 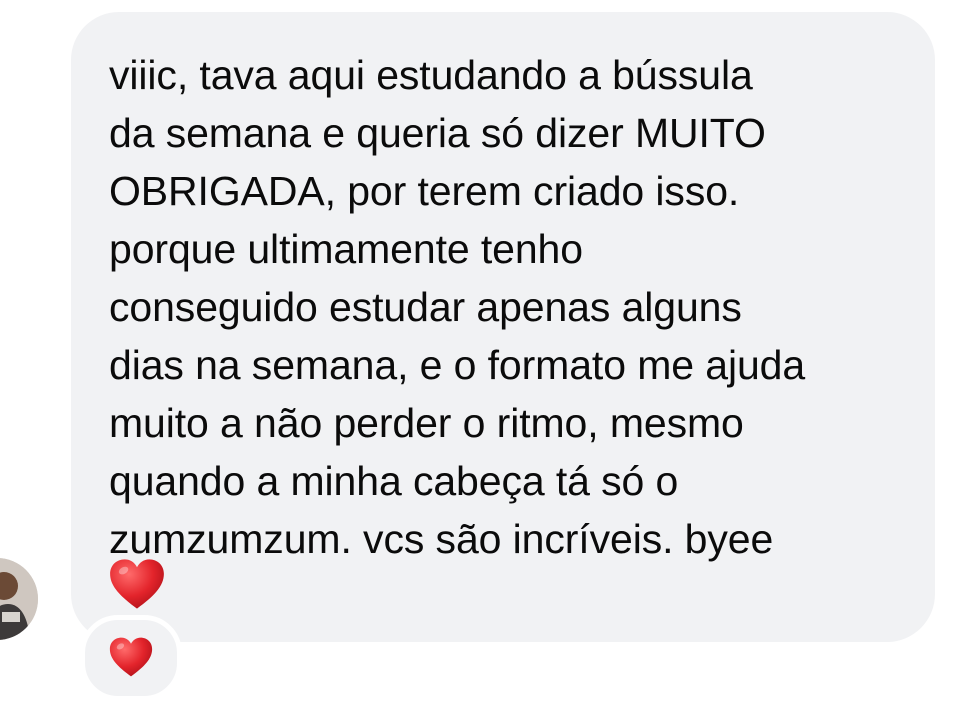 I want to click on avatar-photo, so click(x=19, y=599).